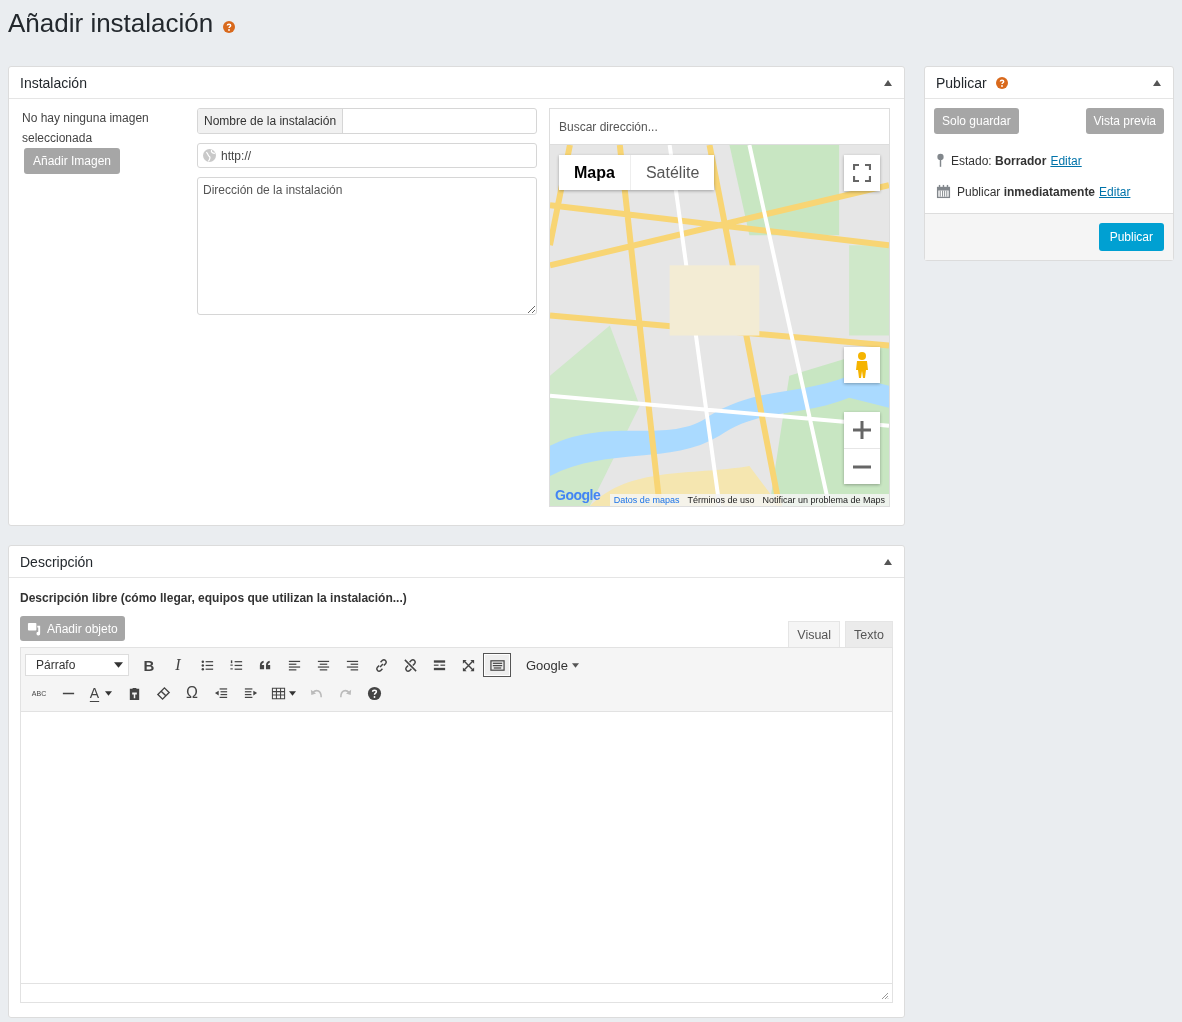 Image resolution: width=1182 pixels, height=1022 pixels. Describe the element at coordinates (367, 121) in the screenshot. I see `name-field: Nombre de la instalación` at that location.